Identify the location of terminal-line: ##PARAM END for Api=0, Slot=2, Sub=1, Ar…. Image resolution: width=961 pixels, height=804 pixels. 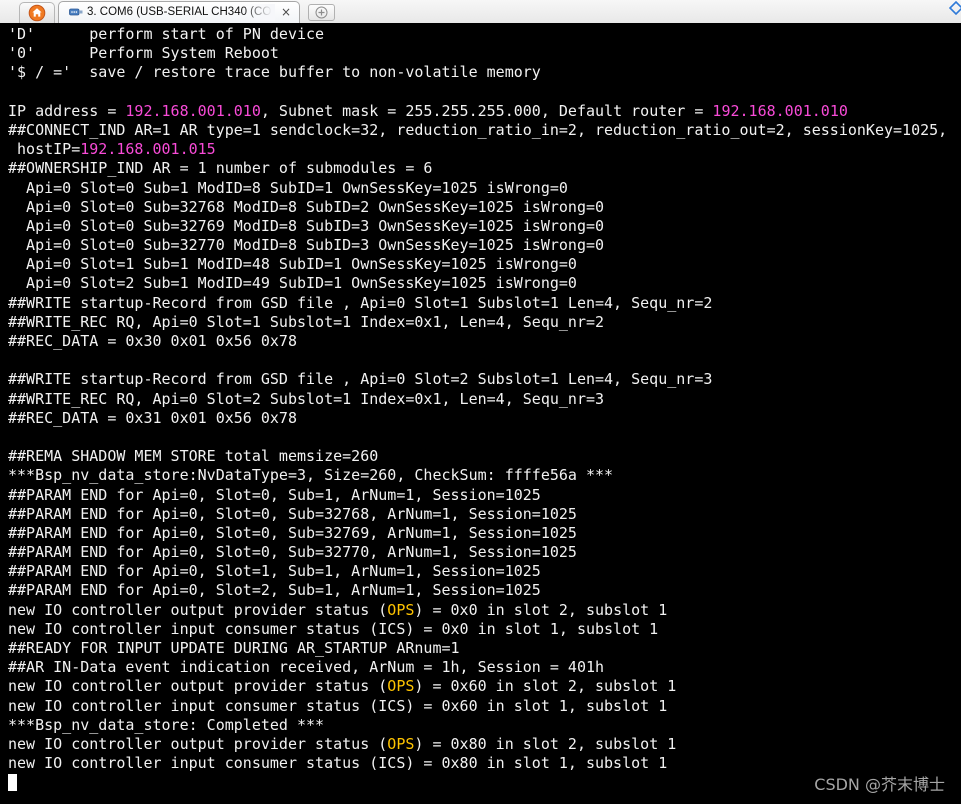
(484, 590).